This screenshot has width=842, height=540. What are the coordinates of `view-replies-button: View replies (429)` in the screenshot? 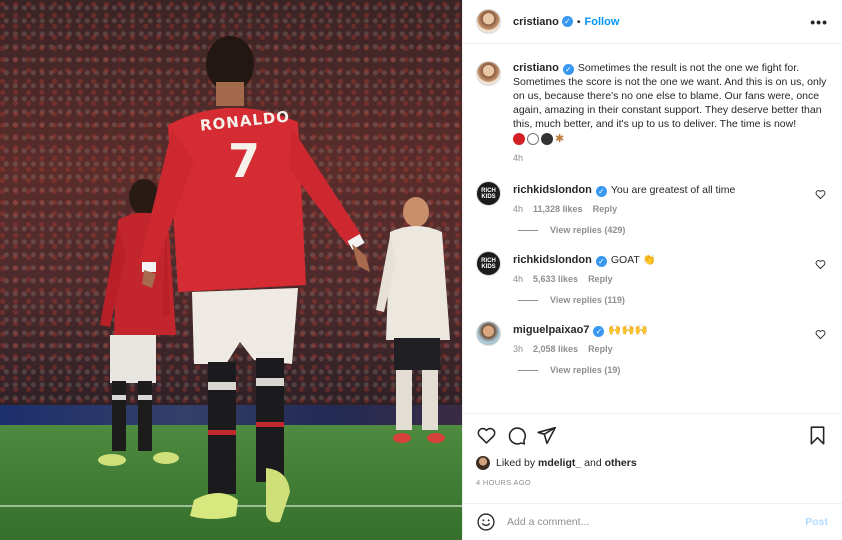 It's located at (673, 230).